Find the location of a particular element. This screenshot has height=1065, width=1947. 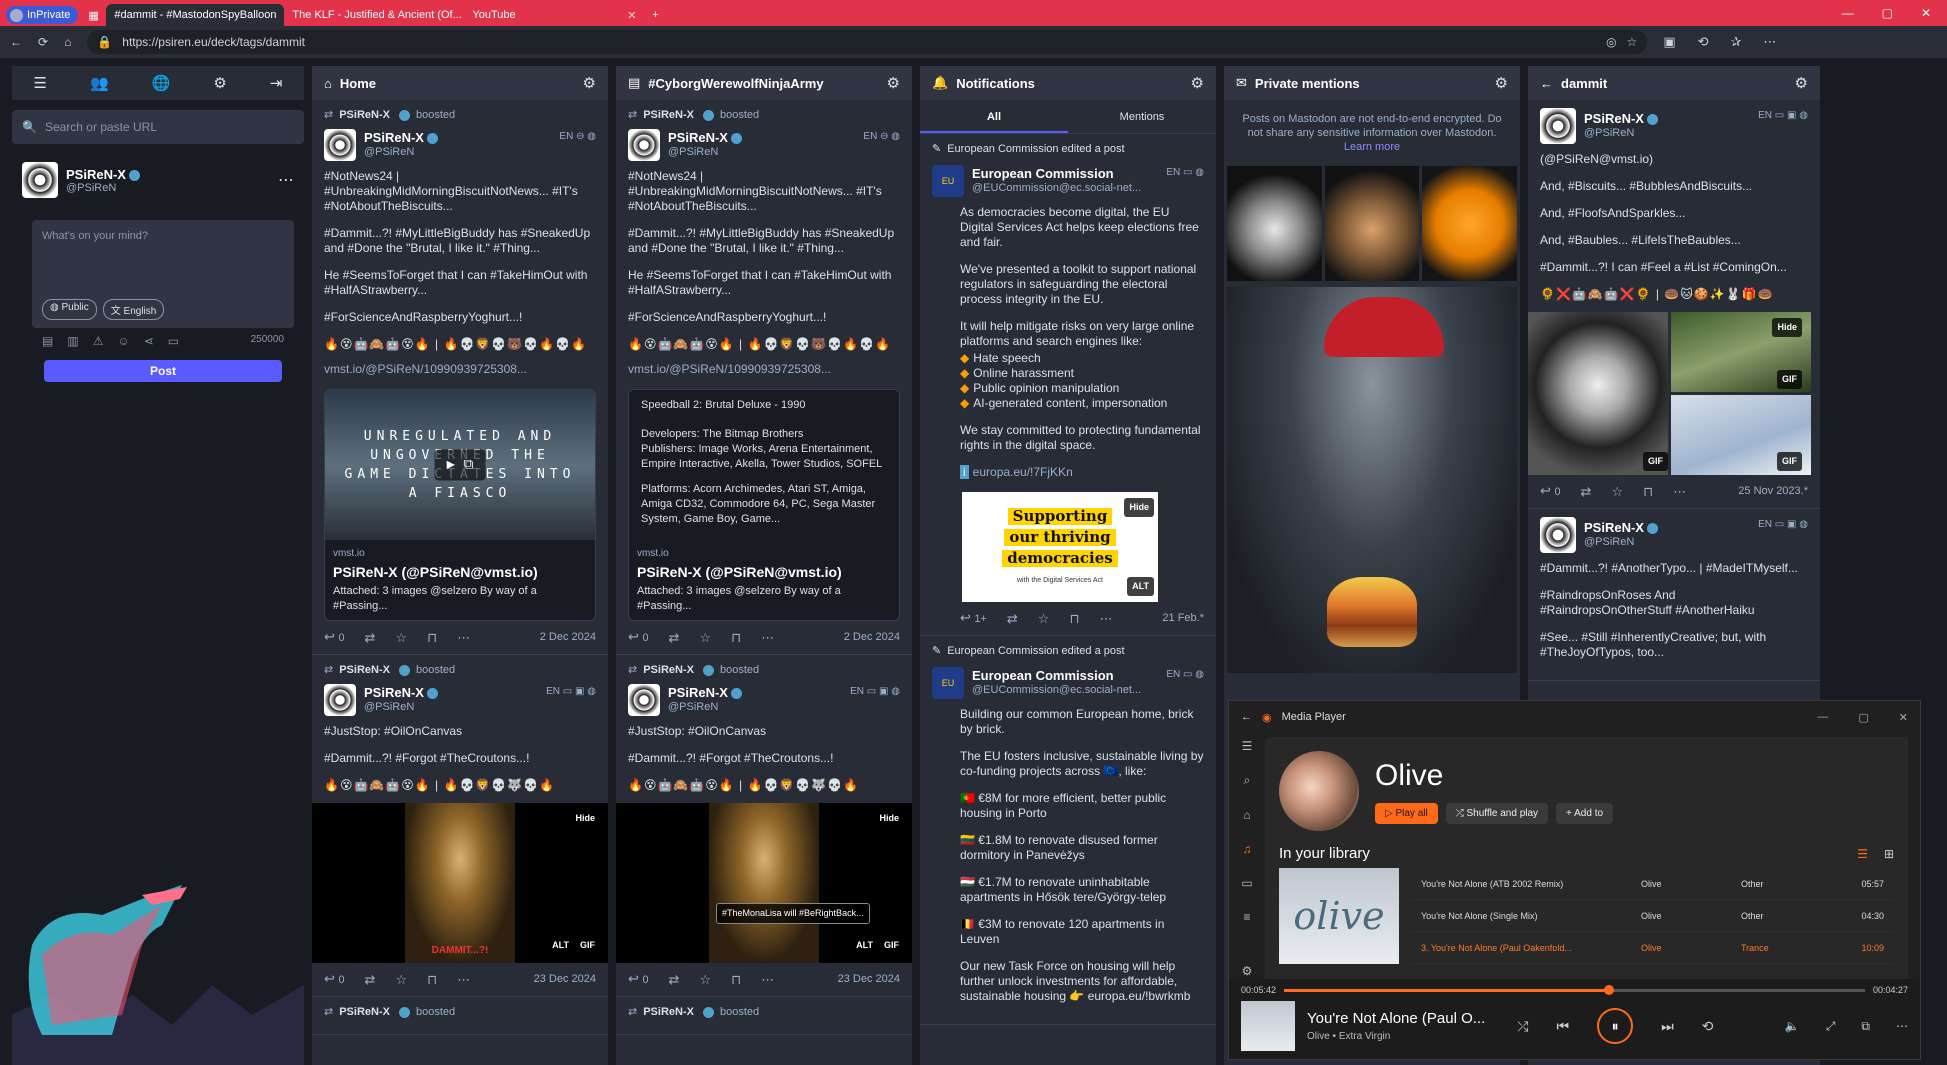

tab-klf: The KLF - Justified & Ancient (Of...✕ is located at coordinates (374, 15).